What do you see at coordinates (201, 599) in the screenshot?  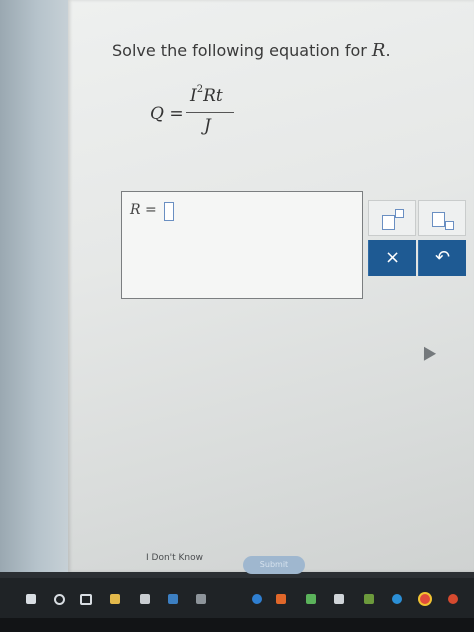 I see `app-icon` at bounding box center [201, 599].